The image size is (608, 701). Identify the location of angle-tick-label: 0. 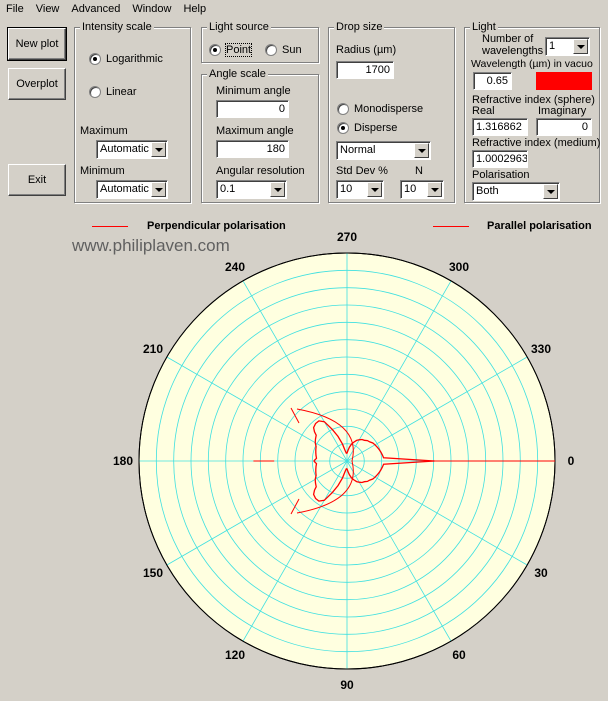
(571, 461).